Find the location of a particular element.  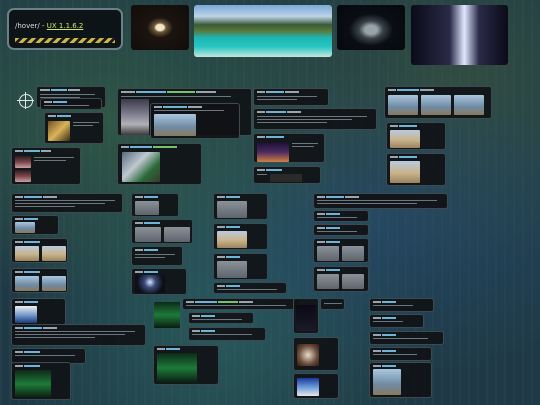

version-link: UX 1.1.6.2 is located at coordinates (65, 26).